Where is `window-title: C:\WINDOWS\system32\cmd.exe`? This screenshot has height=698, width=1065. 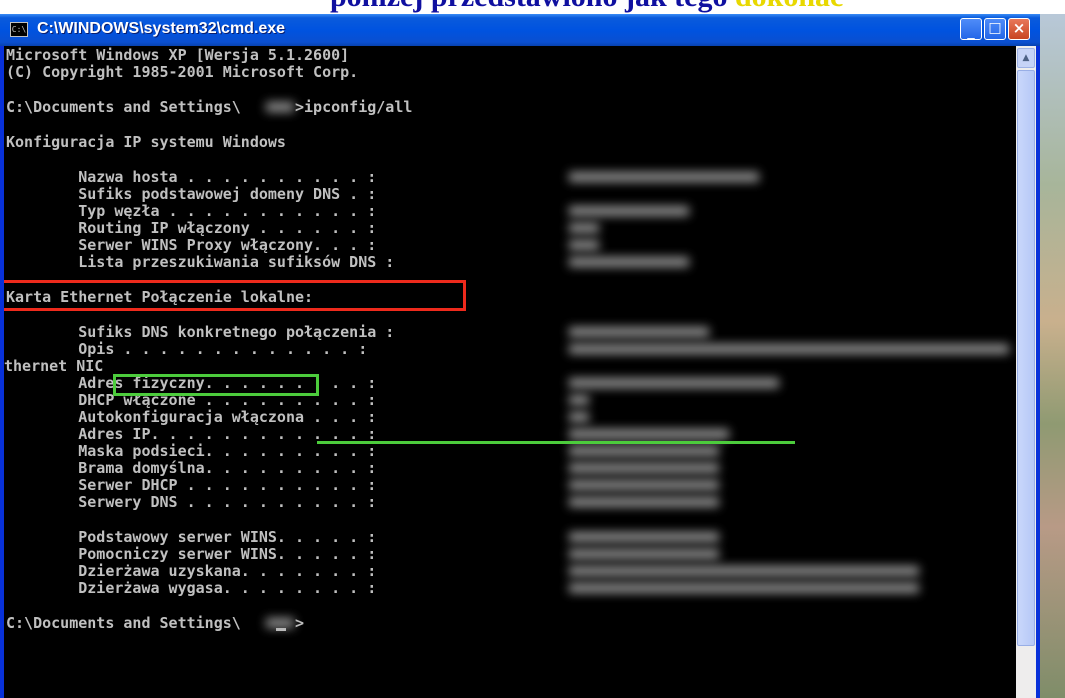 window-title: C:\WINDOWS\system32\cmd.exe is located at coordinates (161, 28).